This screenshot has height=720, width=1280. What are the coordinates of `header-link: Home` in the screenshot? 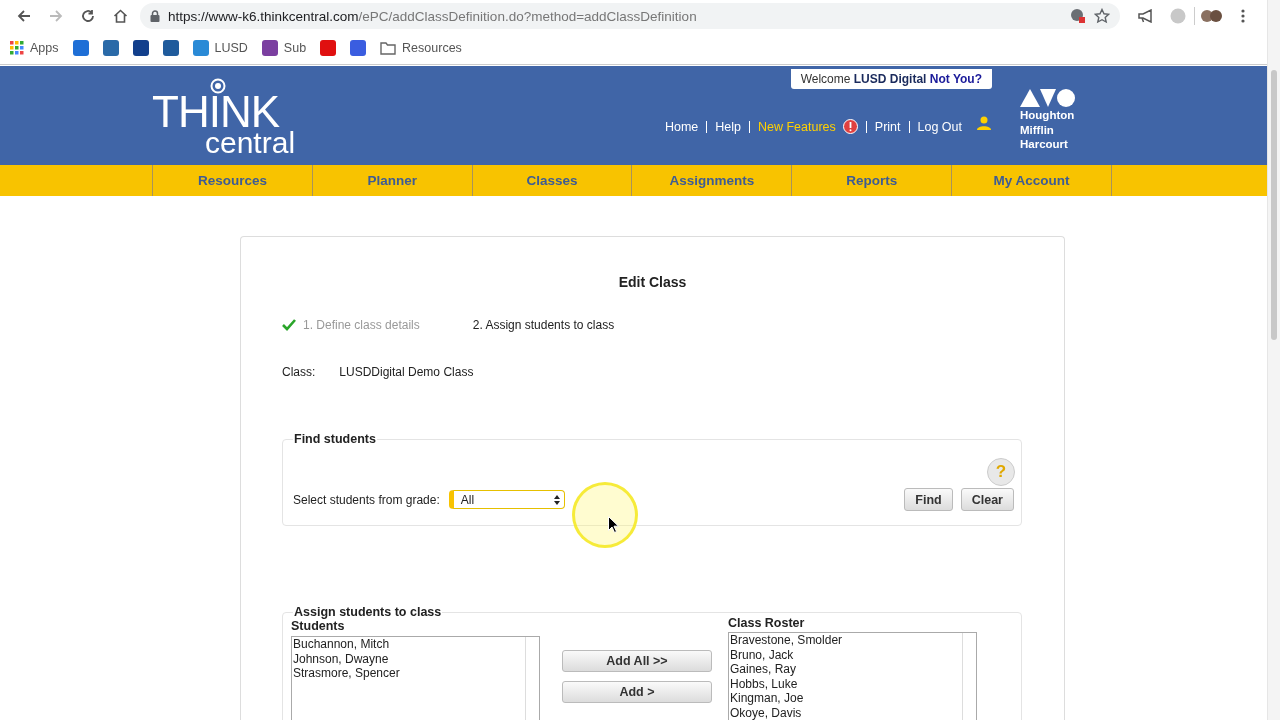 It's located at (681, 126).